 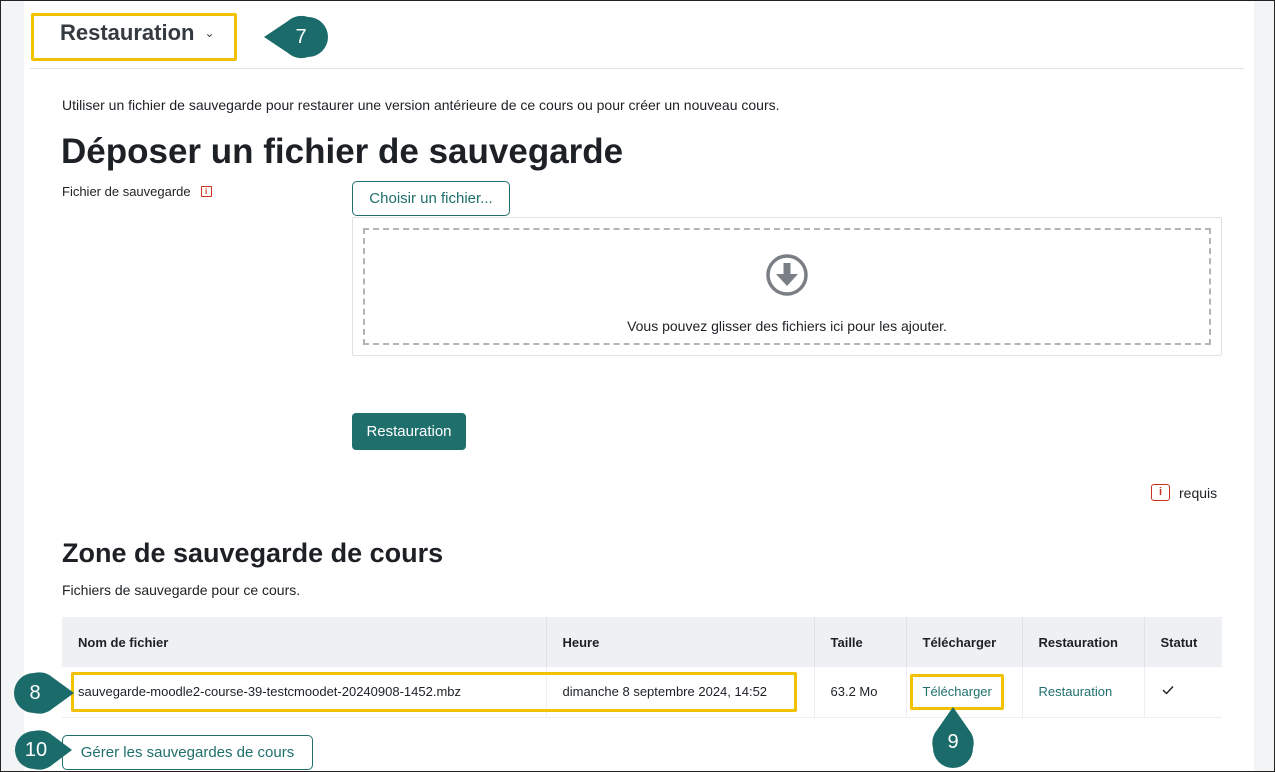 I want to click on backup-file-label: Fichier de sauvegarde i, so click(x=137, y=191).